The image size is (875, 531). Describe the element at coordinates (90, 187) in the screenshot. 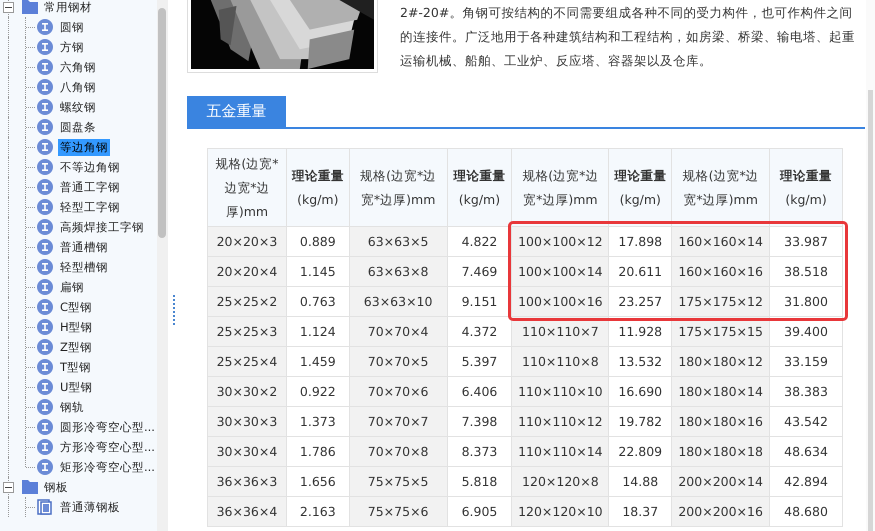

I see `tree-item: 普通工字钢` at that location.